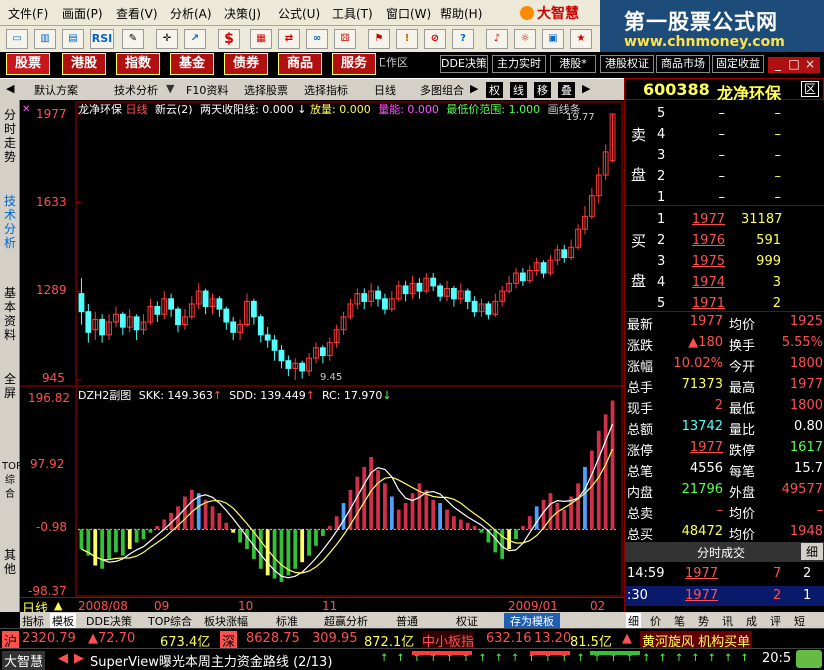 The width and height of the screenshot is (824, 670). What do you see at coordinates (170, 88) in the screenshot?
I see `dropdown-icon: ▼` at bounding box center [170, 88].